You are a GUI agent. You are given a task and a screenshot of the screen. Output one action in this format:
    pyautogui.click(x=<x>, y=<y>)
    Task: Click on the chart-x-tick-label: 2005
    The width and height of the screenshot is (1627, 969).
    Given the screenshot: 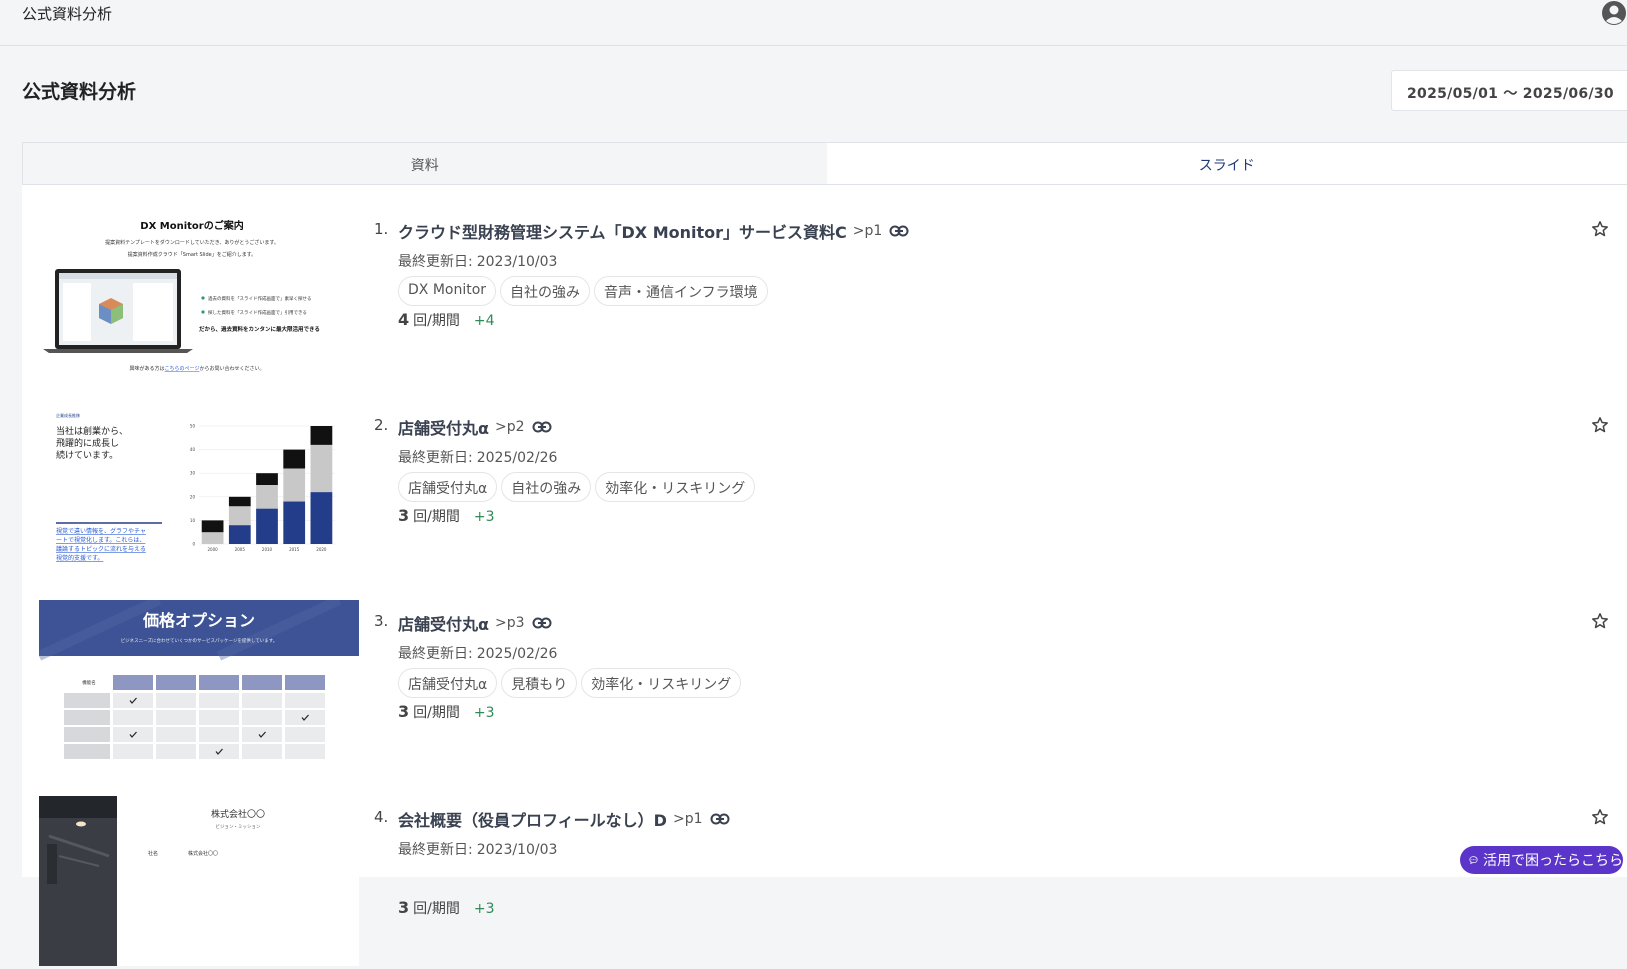 What is the action you would take?
    pyautogui.click(x=240, y=549)
    